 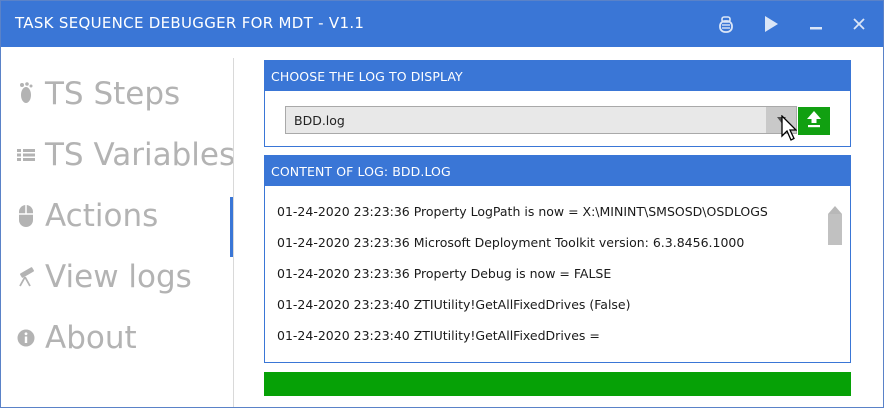 I want to click on scroll-up-icon, so click(x=835, y=207).